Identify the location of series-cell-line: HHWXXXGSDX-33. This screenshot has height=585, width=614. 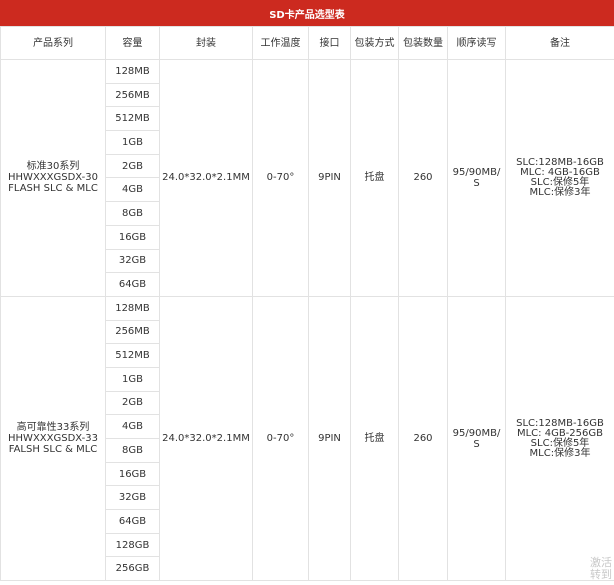
(53, 438).